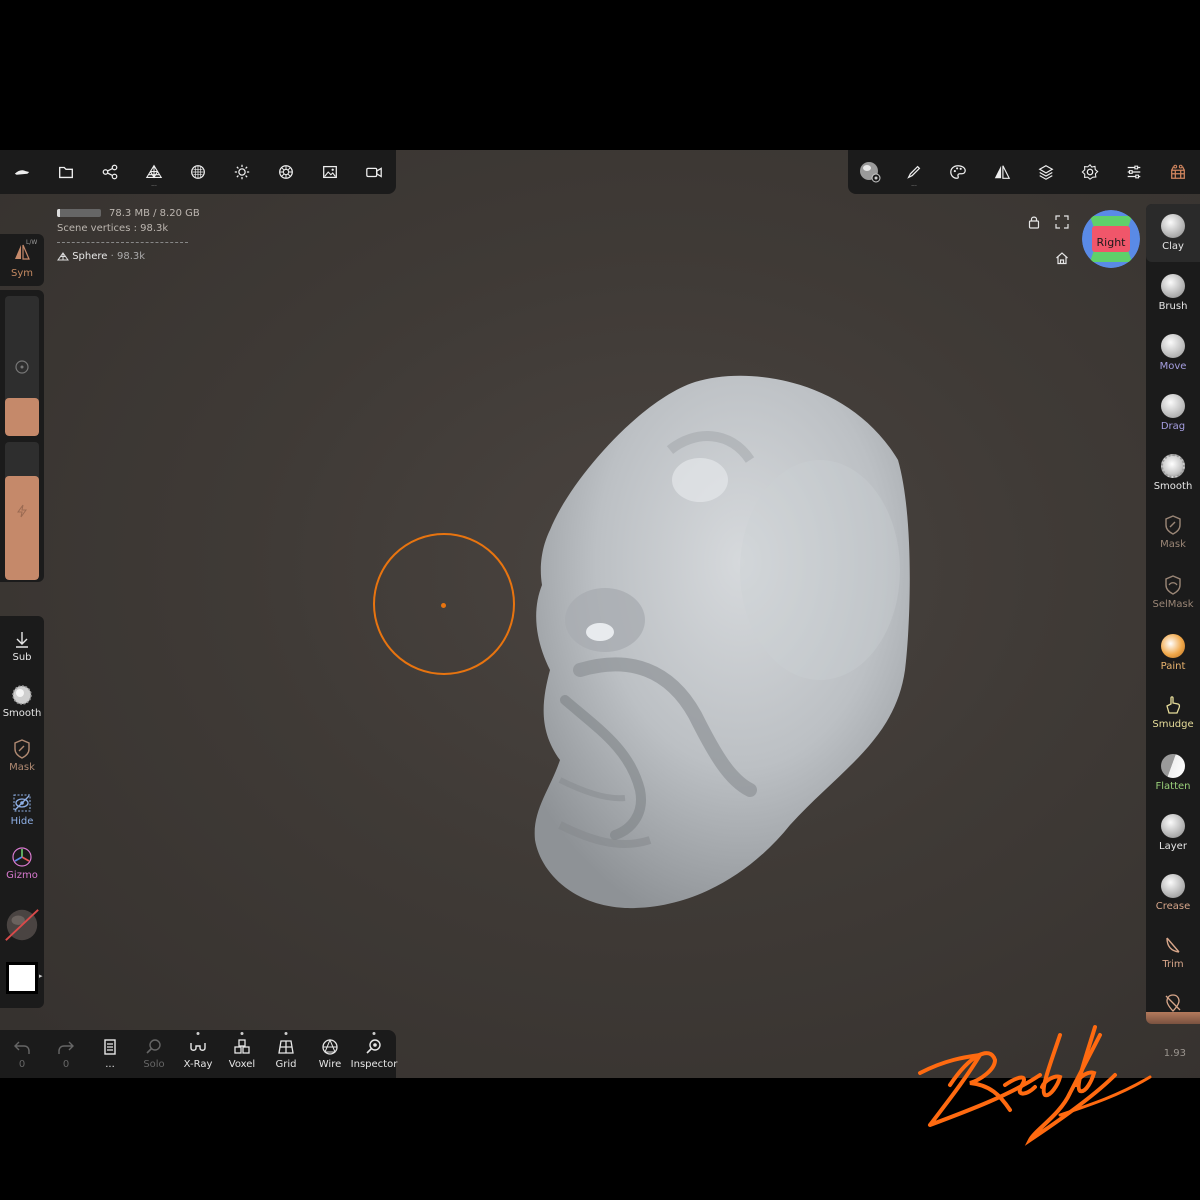 The image size is (1200, 1200). I want to click on voxel-button: Voxel, so click(242, 1054).